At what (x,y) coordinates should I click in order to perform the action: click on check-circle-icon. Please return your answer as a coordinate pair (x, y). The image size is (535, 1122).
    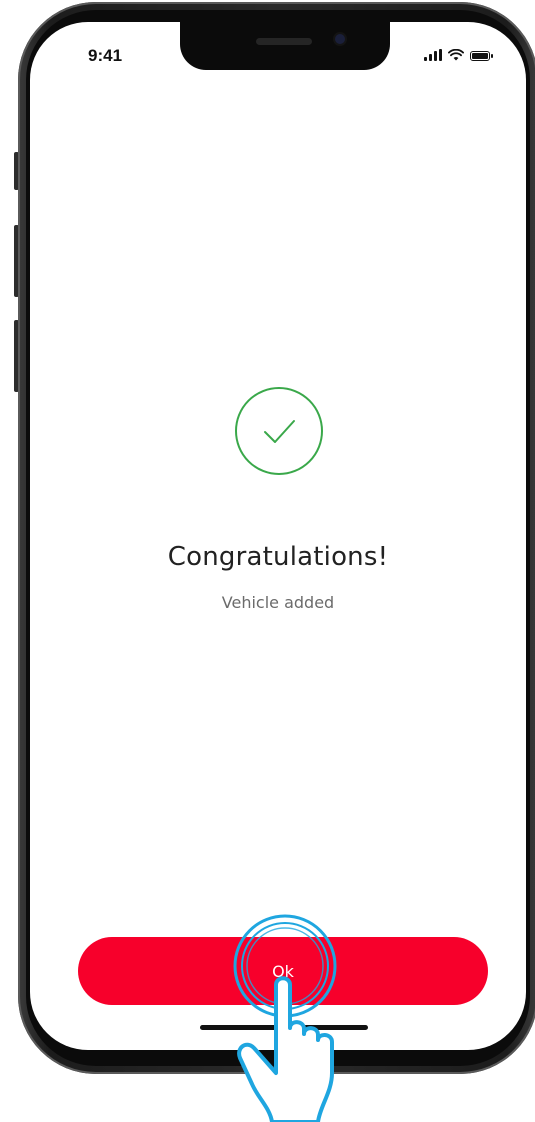
    Looking at the image, I should click on (279, 431).